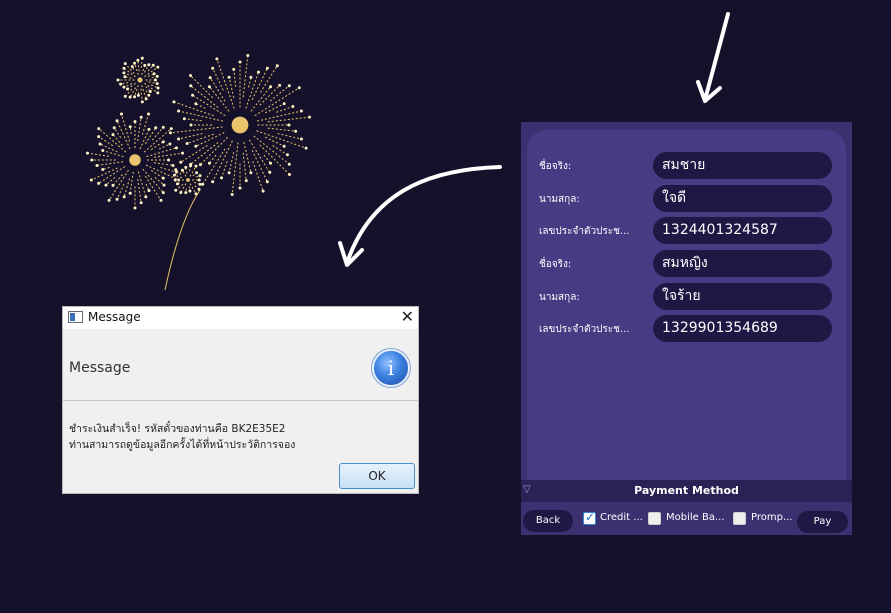 The image size is (891, 613). What do you see at coordinates (198, 172) in the screenshot?
I see `fireworks-decoration` at bounding box center [198, 172].